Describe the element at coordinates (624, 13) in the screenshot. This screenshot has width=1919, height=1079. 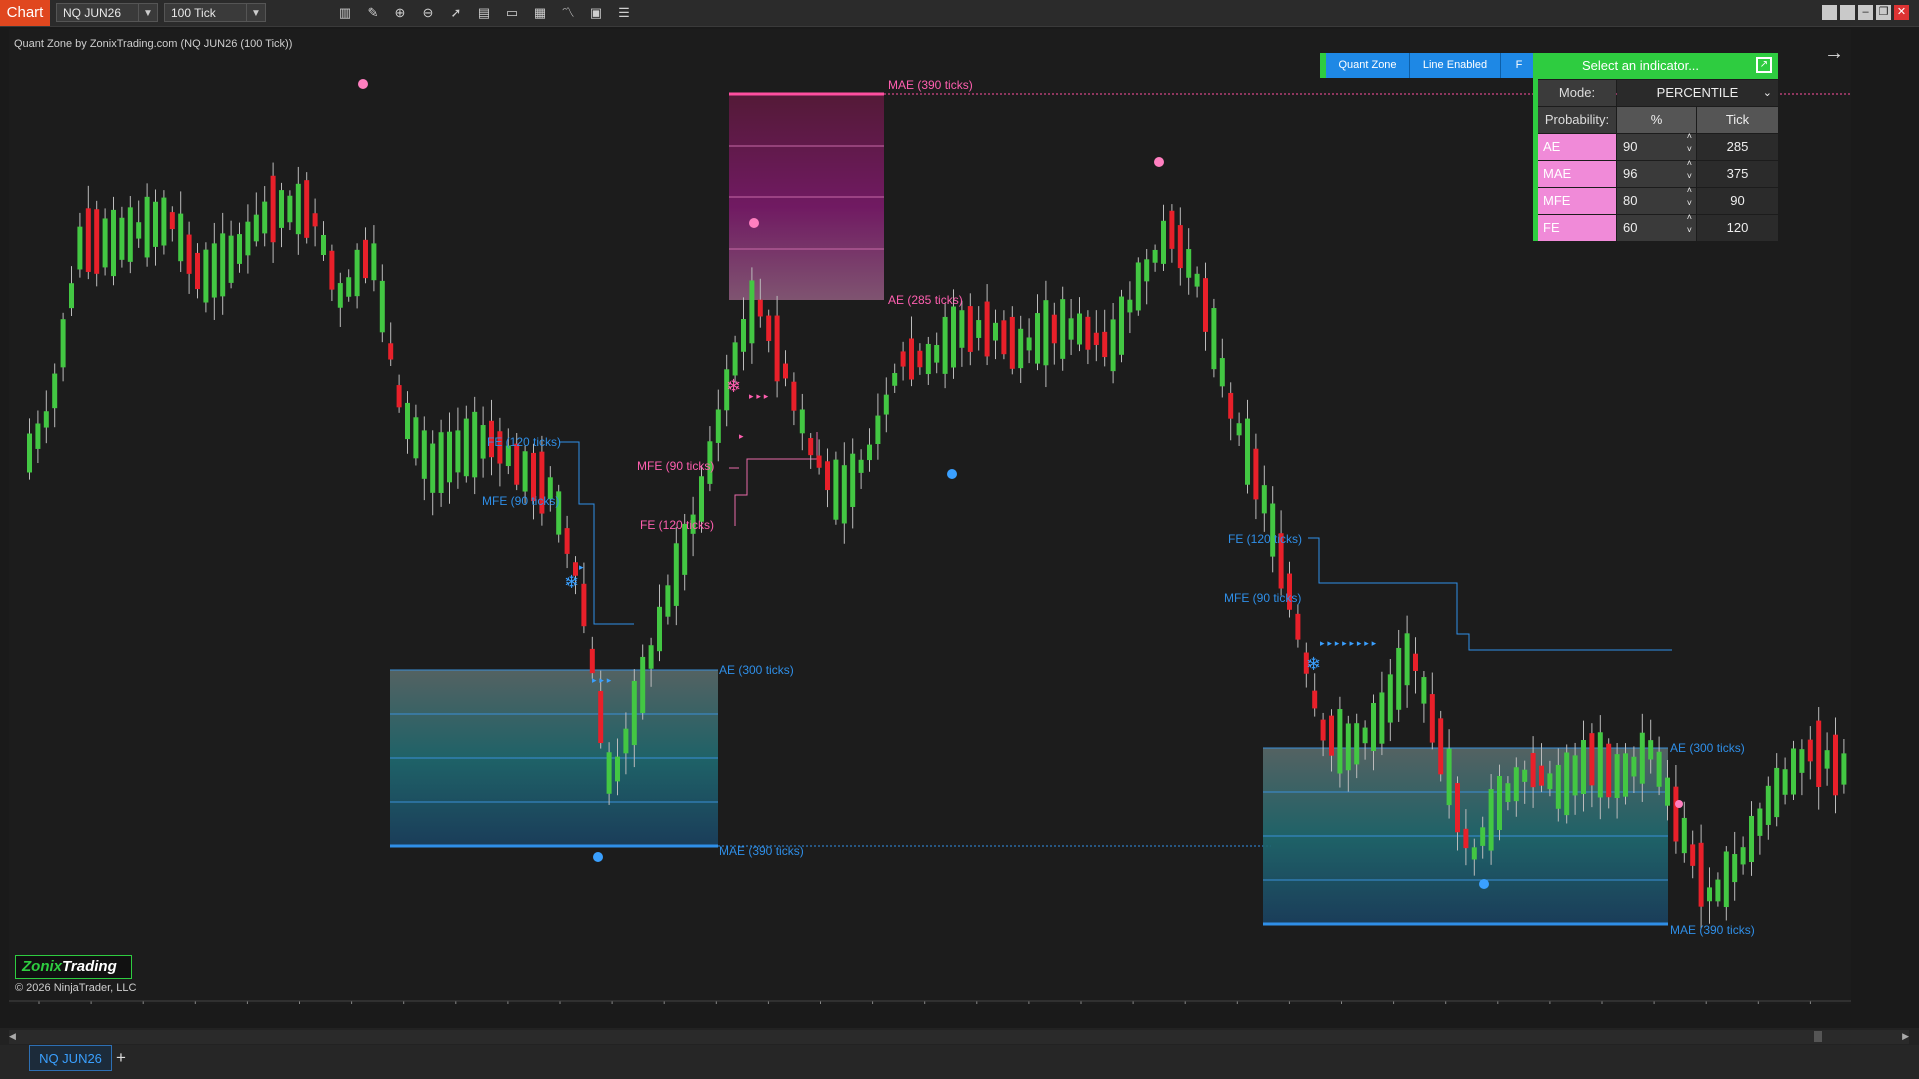
I see `list-icon: ☰` at that location.